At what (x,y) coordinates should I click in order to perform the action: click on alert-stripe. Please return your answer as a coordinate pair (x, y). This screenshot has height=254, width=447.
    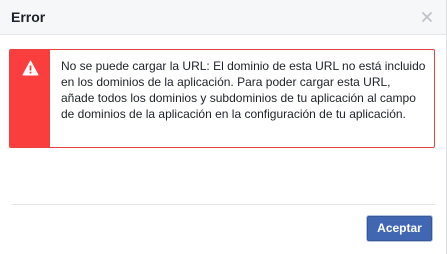
    Looking at the image, I should click on (30, 98).